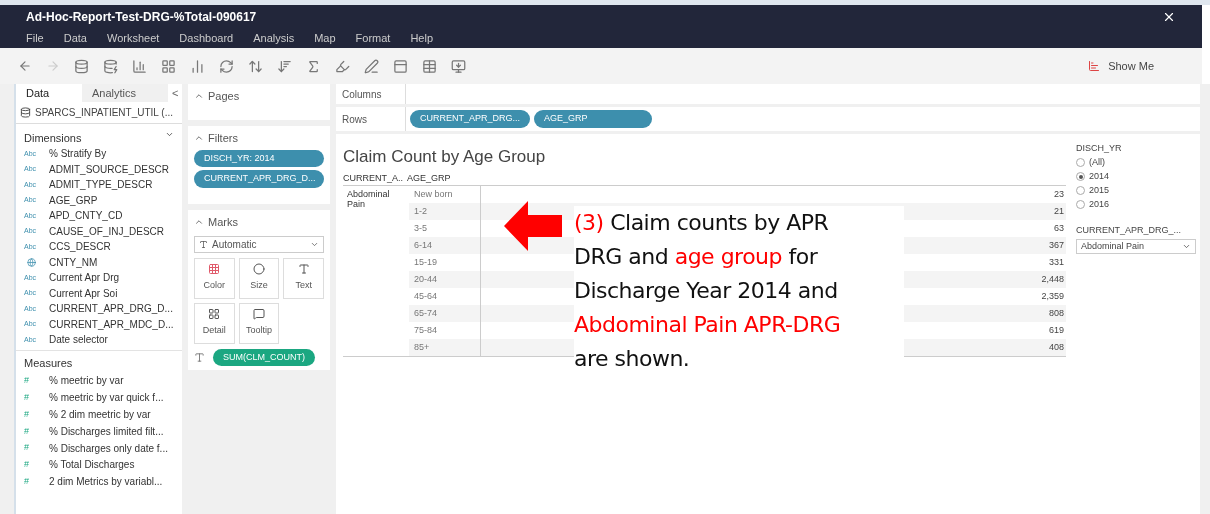 The height and width of the screenshot is (514, 1210). Describe the element at coordinates (84, 278) in the screenshot. I see `dimension-field: Current Apr Drg` at that location.